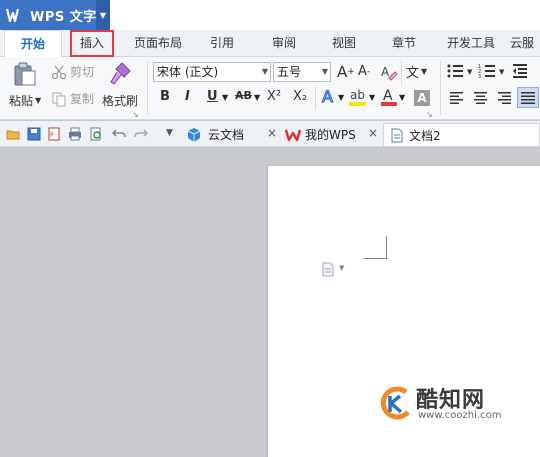  Describe the element at coordinates (402, 97) in the screenshot. I see `font-color-dropdown-icon: ▼` at that location.